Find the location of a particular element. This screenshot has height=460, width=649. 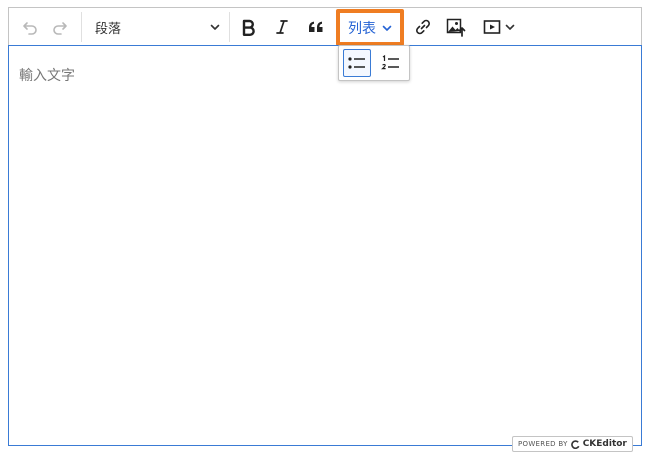

quote-icon is located at coordinates (316, 26).